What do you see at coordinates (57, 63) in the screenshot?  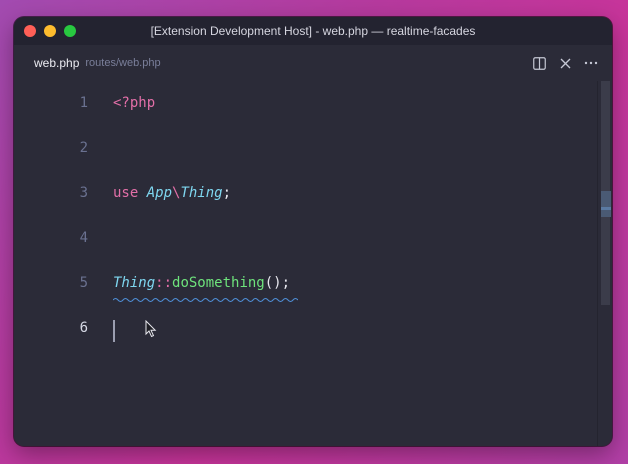 I see `tab-name: web.php` at bounding box center [57, 63].